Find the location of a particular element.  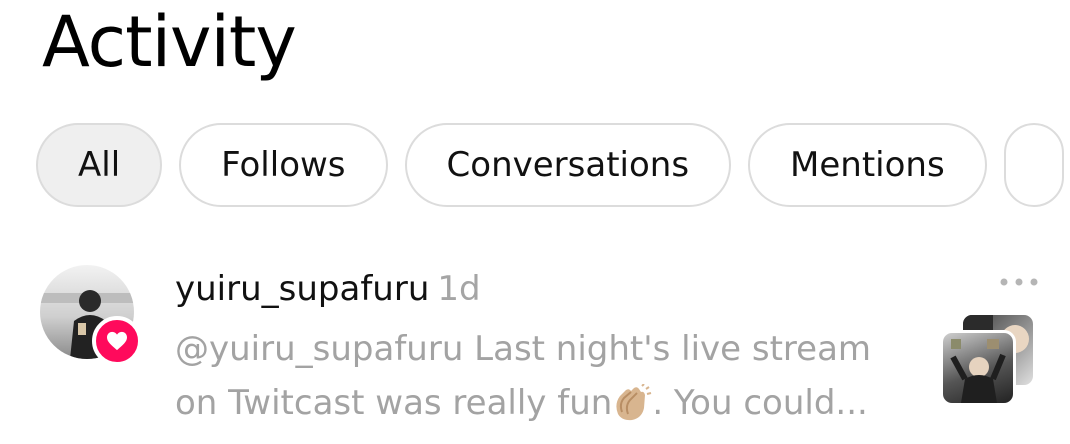

tab-all: All is located at coordinates (99, 165).